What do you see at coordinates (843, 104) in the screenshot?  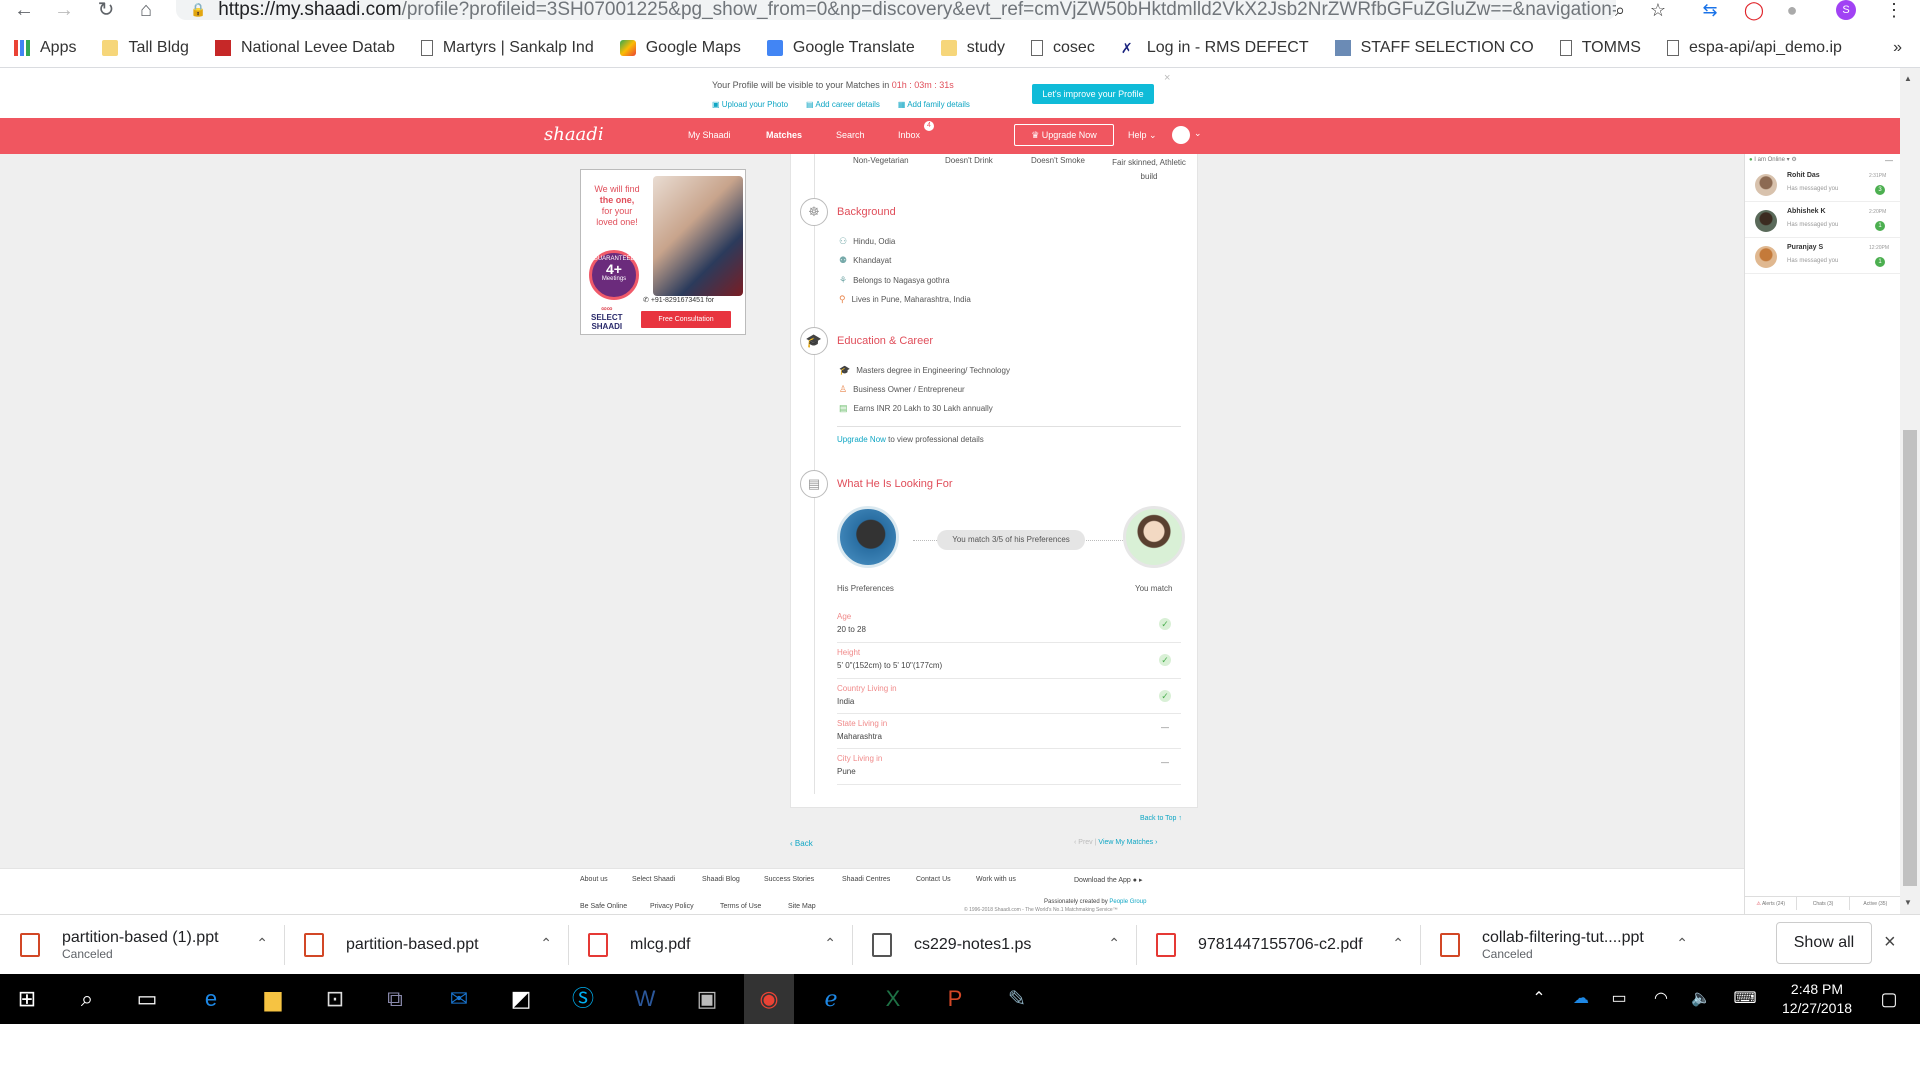 I see `add-career-link: ▤ Add career details` at bounding box center [843, 104].